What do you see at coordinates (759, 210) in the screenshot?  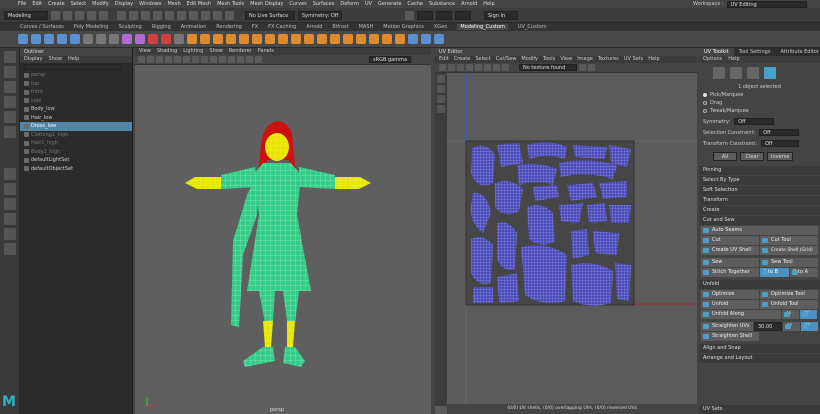 I see `section-create: Create` at bounding box center [759, 210].